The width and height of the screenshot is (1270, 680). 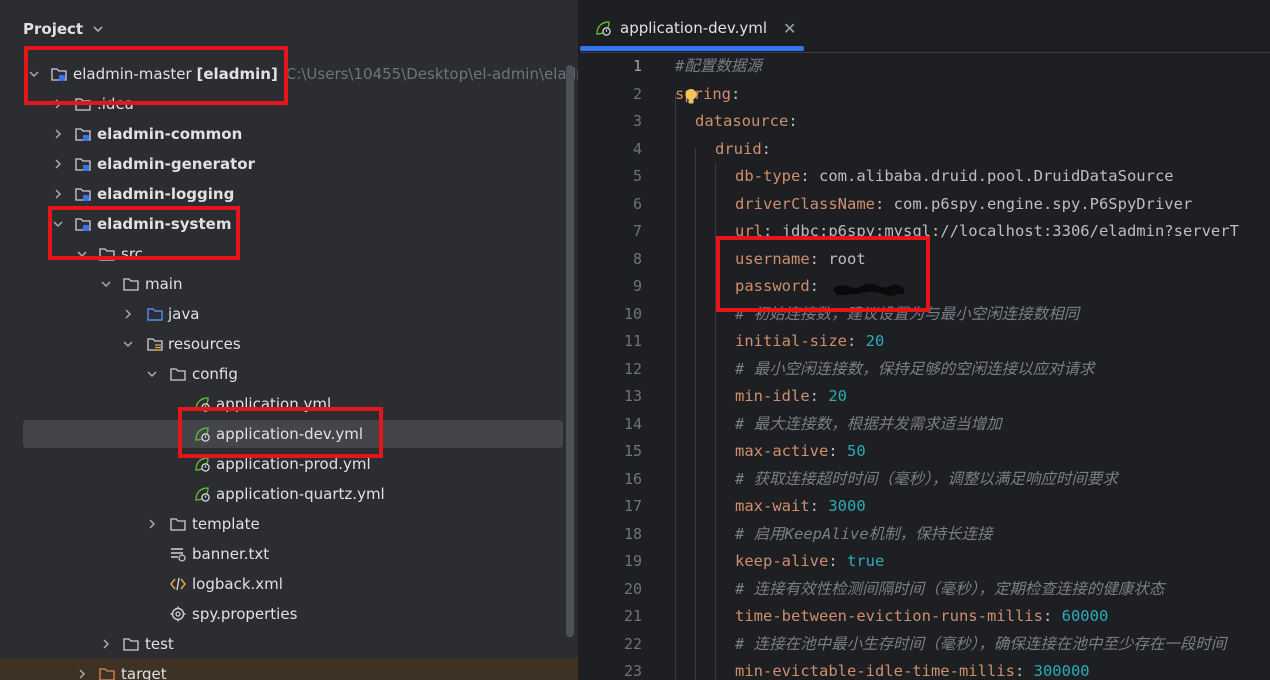 What do you see at coordinates (289, 284) in the screenshot?
I see `tree-item-main: main` at bounding box center [289, 284].